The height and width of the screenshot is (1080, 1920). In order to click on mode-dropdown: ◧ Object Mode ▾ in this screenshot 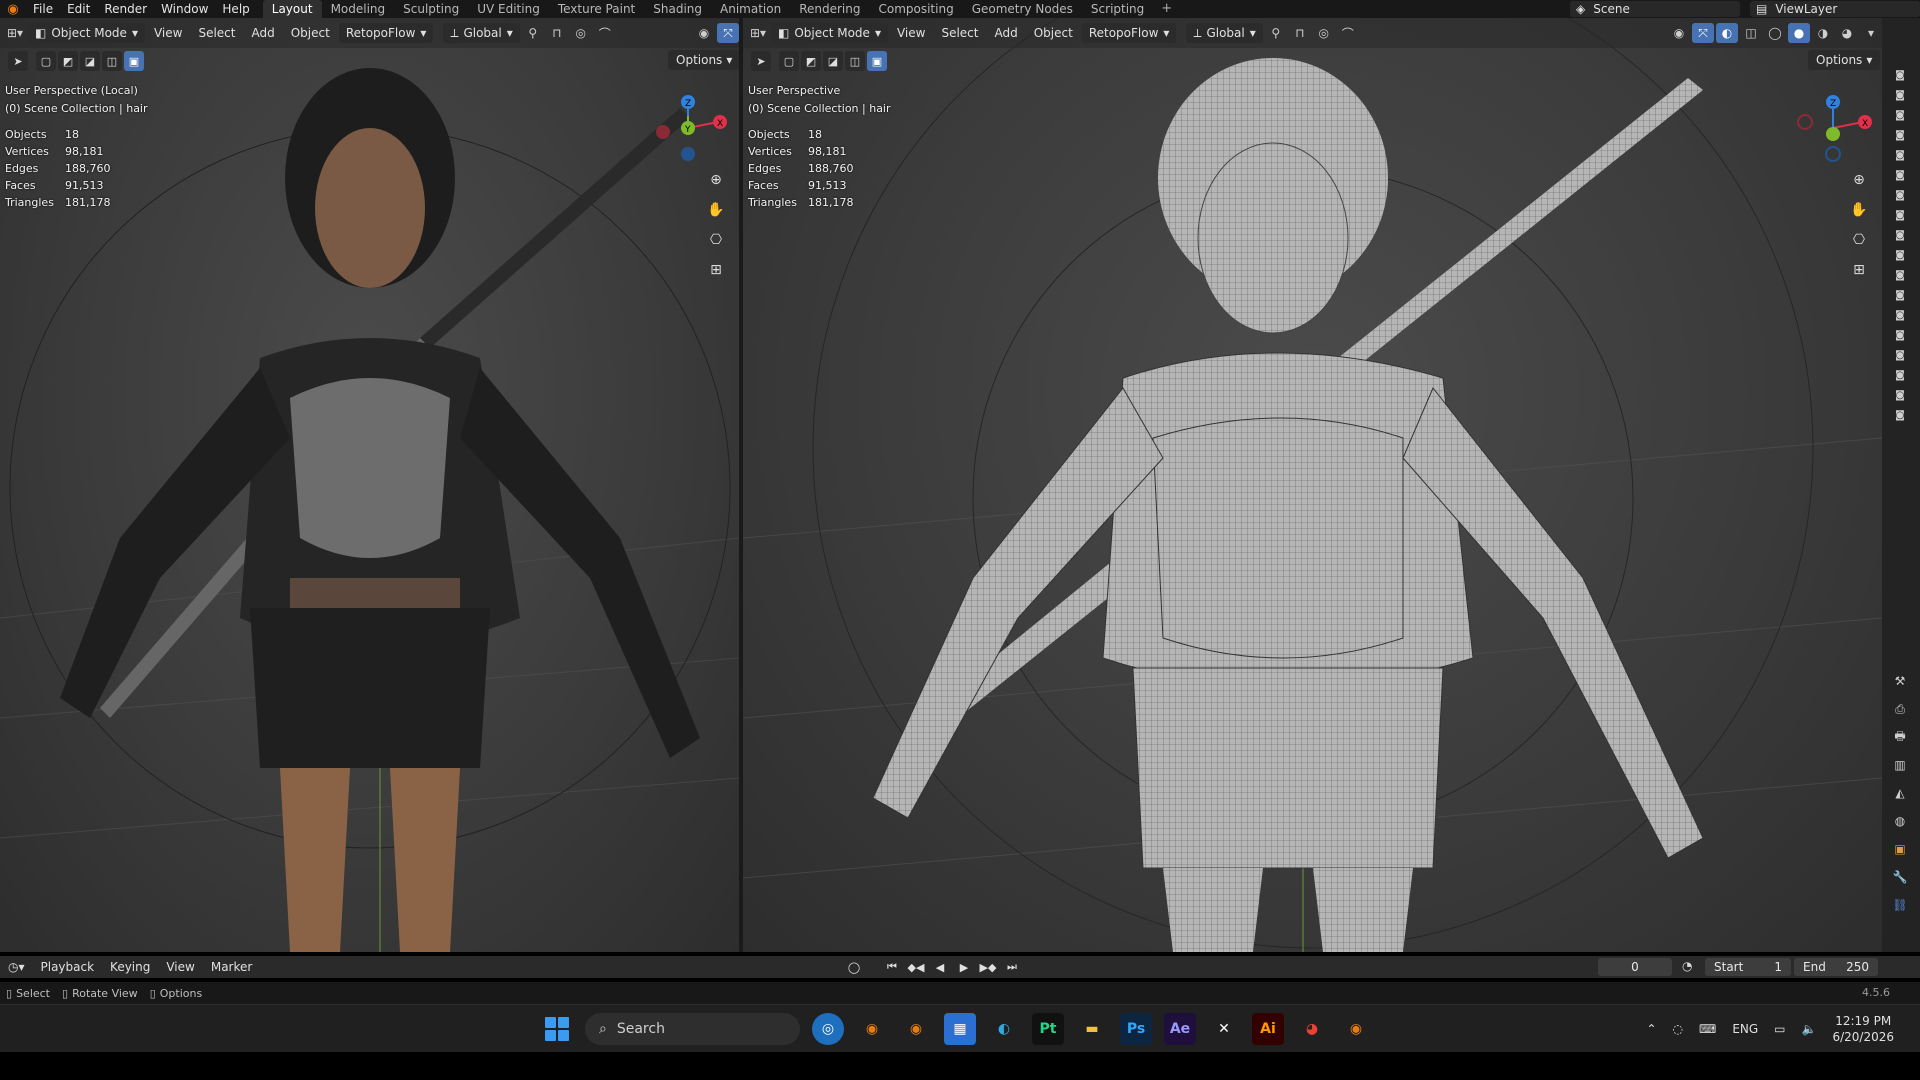, I will do `click(86, 33)`.